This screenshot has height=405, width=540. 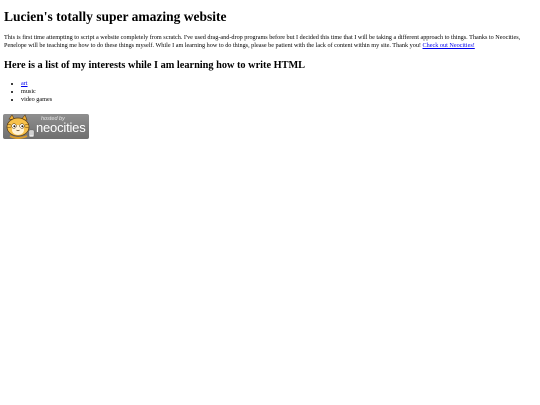 What do you see at coordinates (449, 45) in the screenshot?
I see `neocities-link: Check out Neocities!` at bounding box center [449, 45].